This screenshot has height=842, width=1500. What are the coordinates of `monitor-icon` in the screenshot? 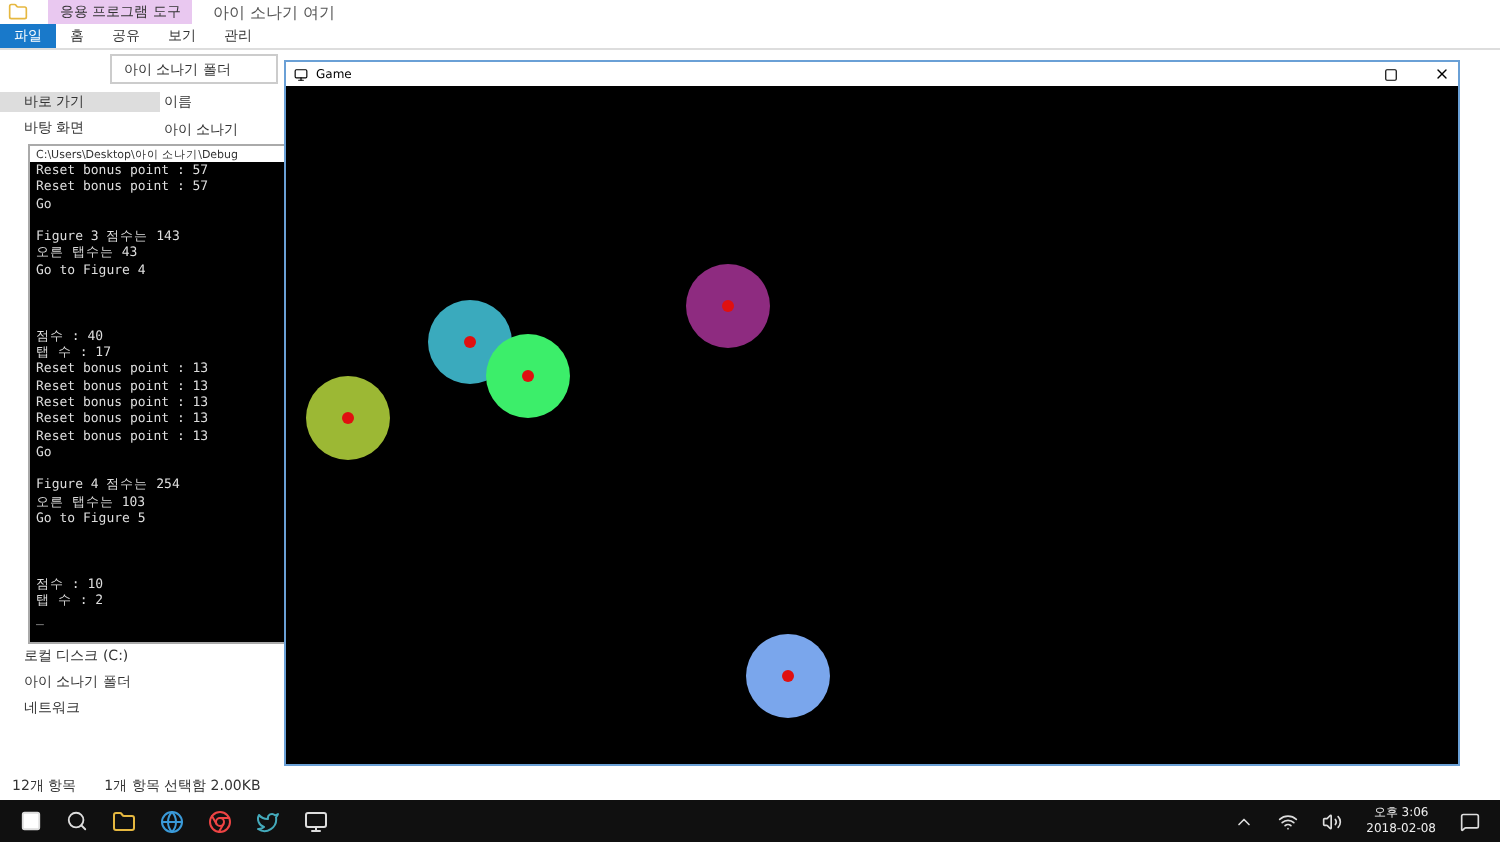 It's located at (316, 821).